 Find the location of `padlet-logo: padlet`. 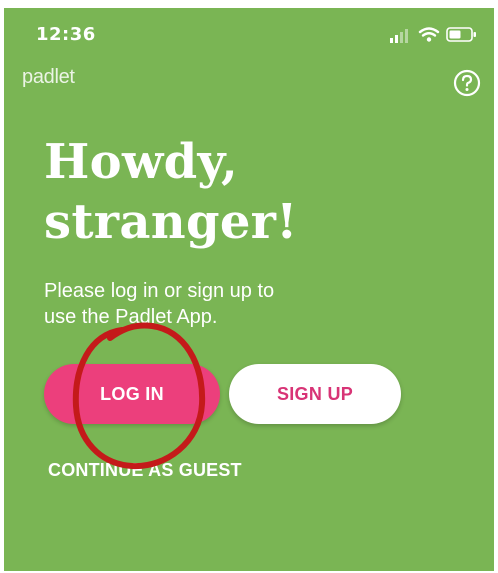

padlet-logo: padlet is located at coordinates (48, 77).